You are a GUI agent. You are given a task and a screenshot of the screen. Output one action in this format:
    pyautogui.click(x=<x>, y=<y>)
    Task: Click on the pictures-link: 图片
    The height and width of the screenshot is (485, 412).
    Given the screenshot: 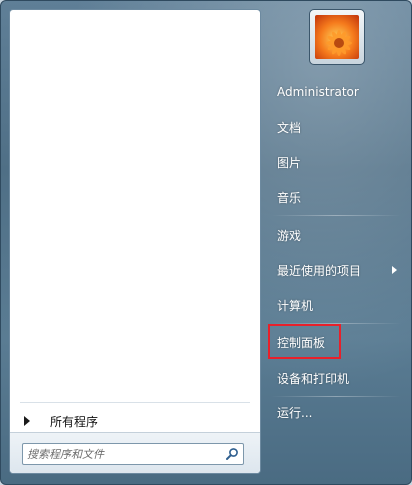 What is the action you would take?
    pyautogui.click(x=335, y=162)
    